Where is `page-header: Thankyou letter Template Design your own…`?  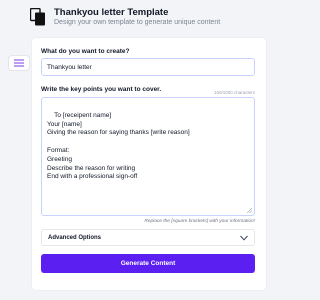
page-header: Thankyou letter Template Design your own… is located at coordinates (138, 17).